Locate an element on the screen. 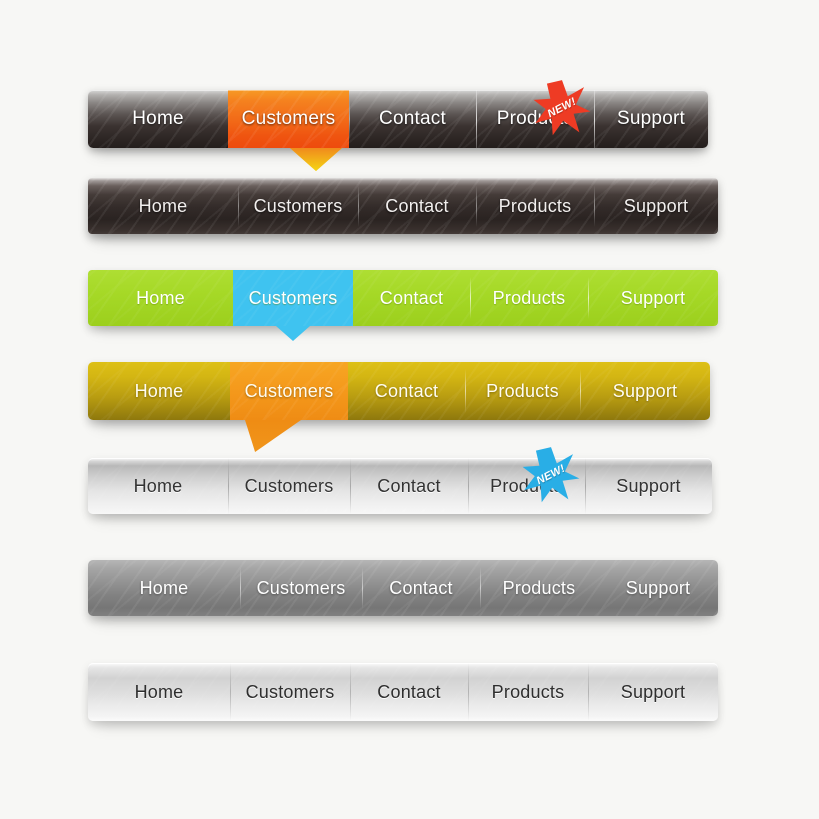  new-badge-red: NEW! is located at coordinates (562, 108).